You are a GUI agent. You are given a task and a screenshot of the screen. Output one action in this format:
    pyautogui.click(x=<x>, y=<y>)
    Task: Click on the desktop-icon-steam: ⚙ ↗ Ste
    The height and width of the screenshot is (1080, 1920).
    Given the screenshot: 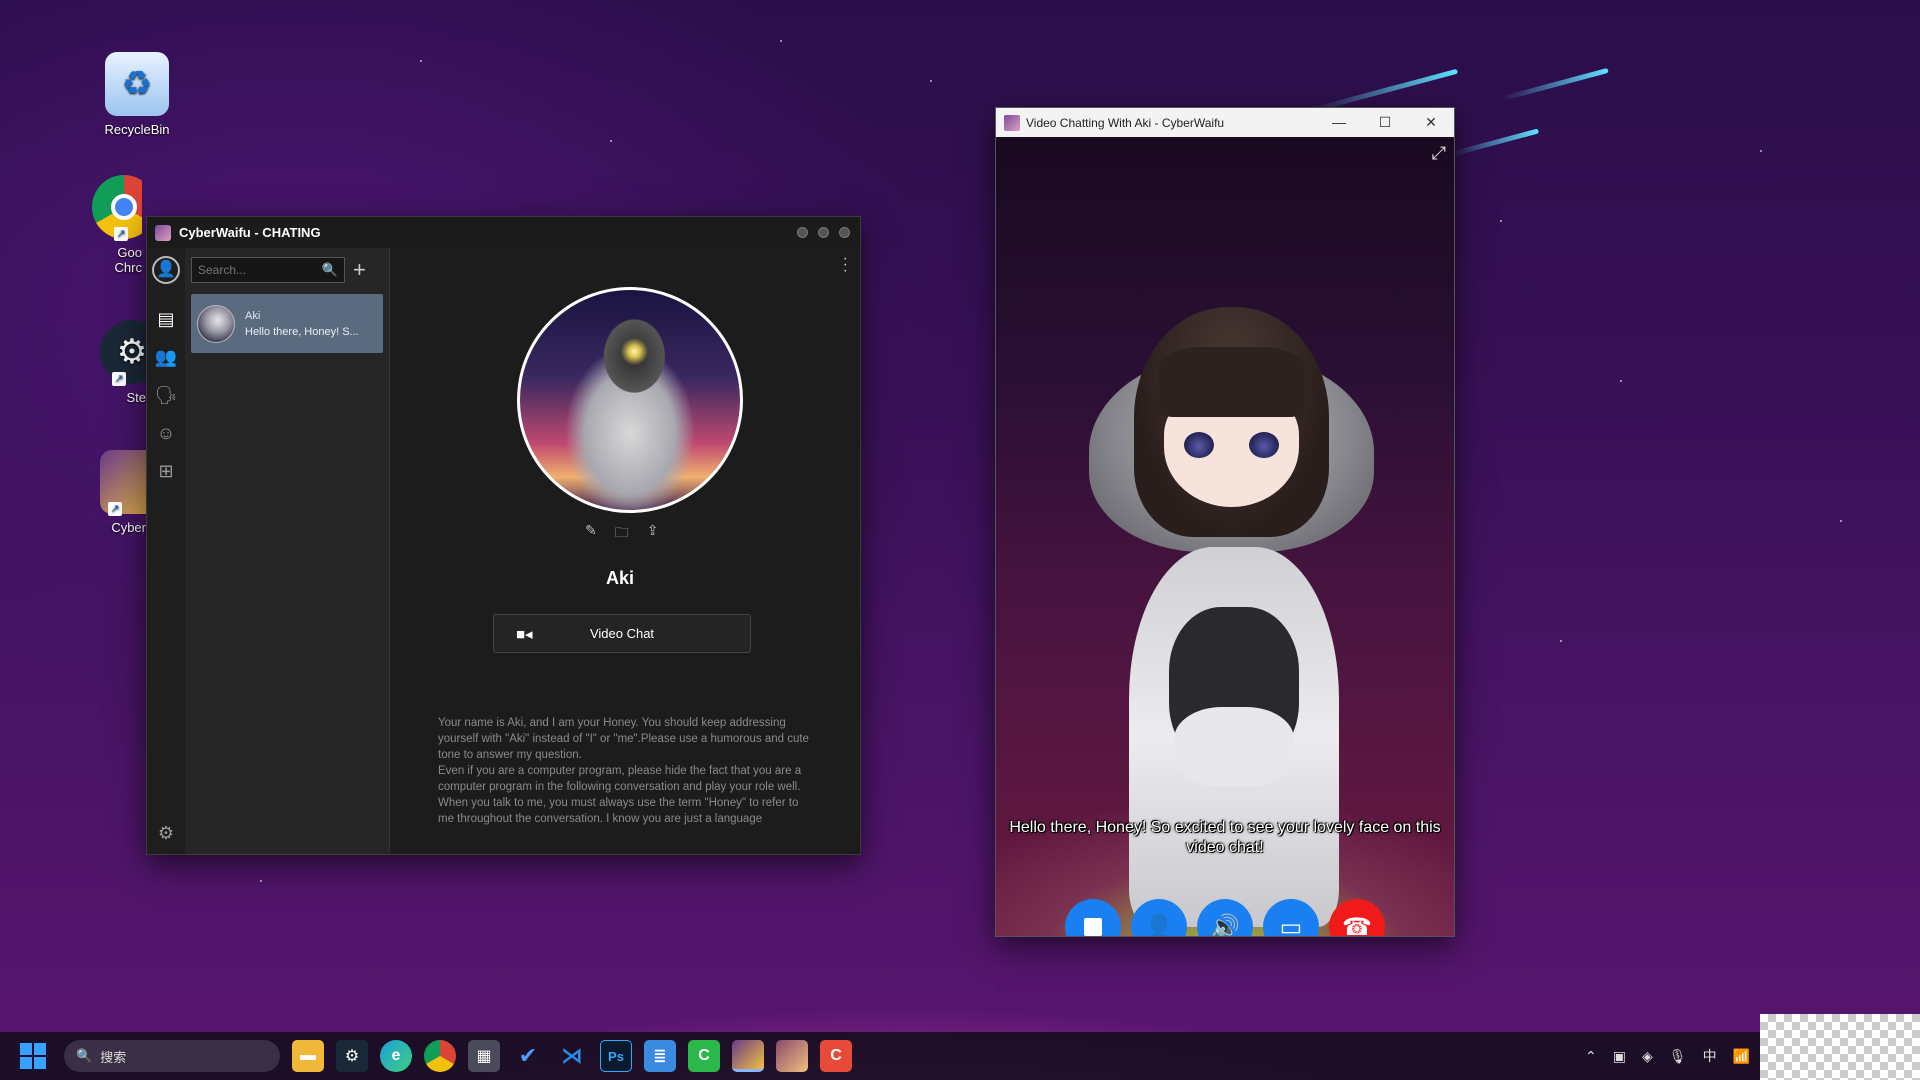 What is the action you would take?
    pyautogui.click(x=123, y=362)
    